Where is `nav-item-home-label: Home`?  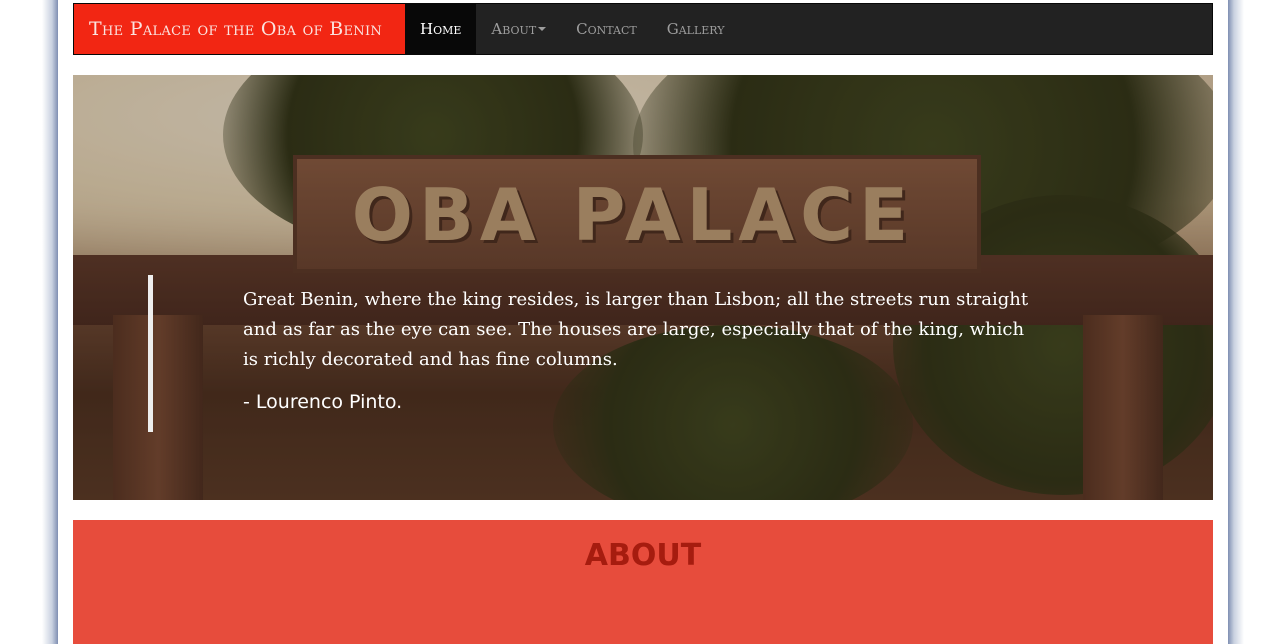 nav-item-home-label: Home is located at coordinates (441, 29).